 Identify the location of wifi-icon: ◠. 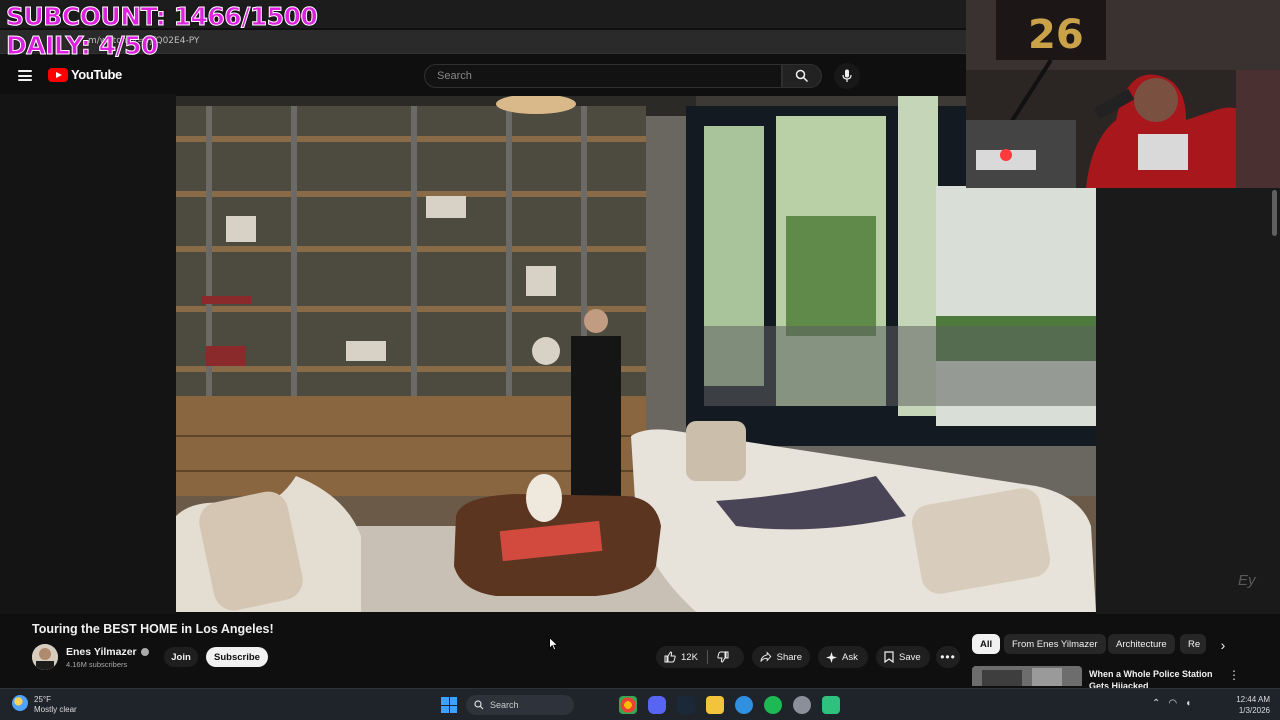
(1172, 703).